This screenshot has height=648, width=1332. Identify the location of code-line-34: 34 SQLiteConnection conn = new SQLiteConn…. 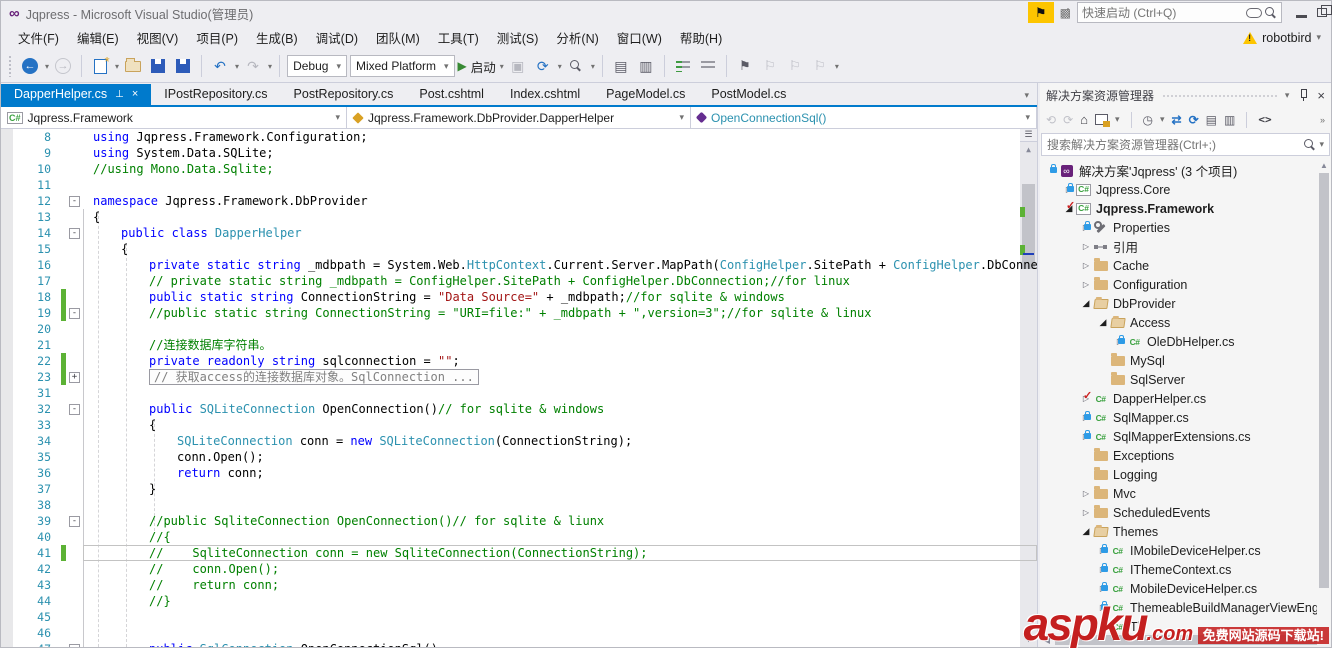
(519, 441).